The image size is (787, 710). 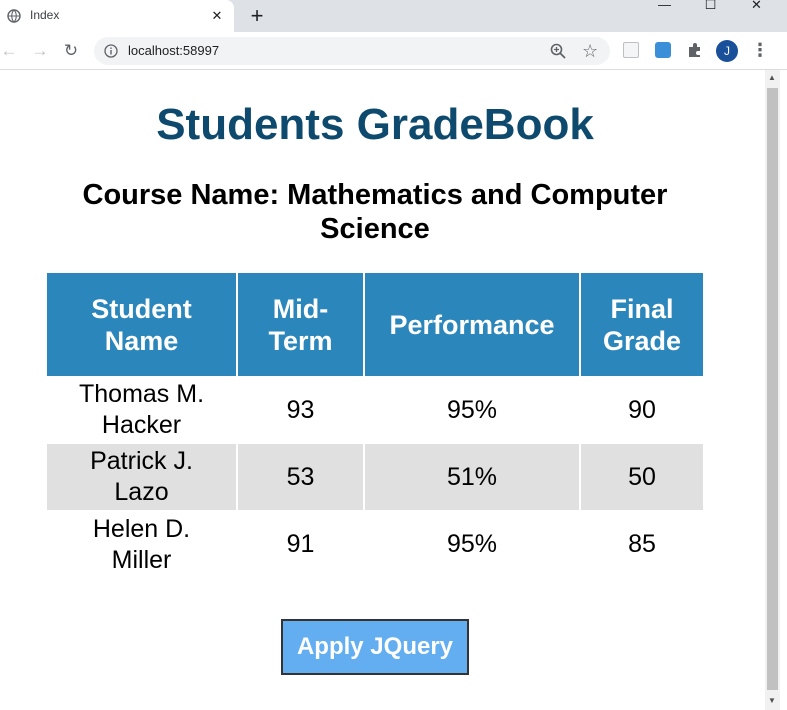 What do you see at coordinates (641, 324) in the screenshot?
I see `header-final-grade: Final Grade` at bounding box center [641, 324].